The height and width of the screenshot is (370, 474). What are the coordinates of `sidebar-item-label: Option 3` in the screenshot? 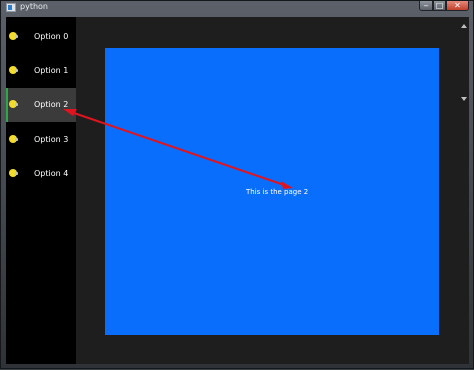 It's located at (51, 139).